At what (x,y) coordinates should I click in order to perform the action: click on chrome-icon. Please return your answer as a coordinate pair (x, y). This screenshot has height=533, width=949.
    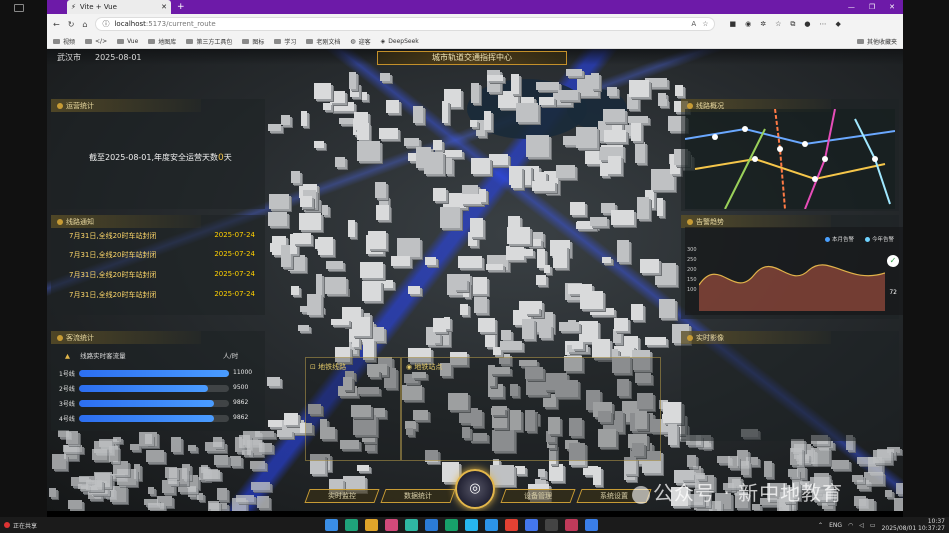
    Looking at the image, I should click on (511, 525).